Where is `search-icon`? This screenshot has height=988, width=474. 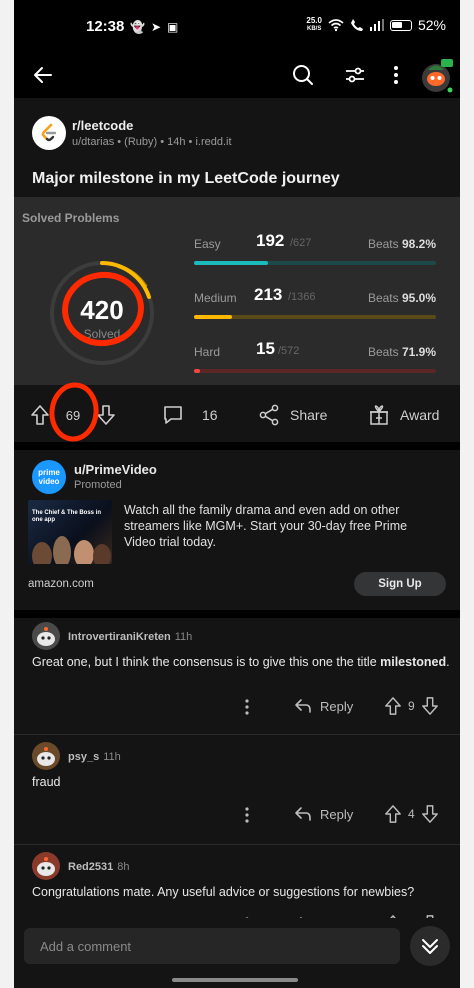
search-icon is located at coordinates (303, 75).